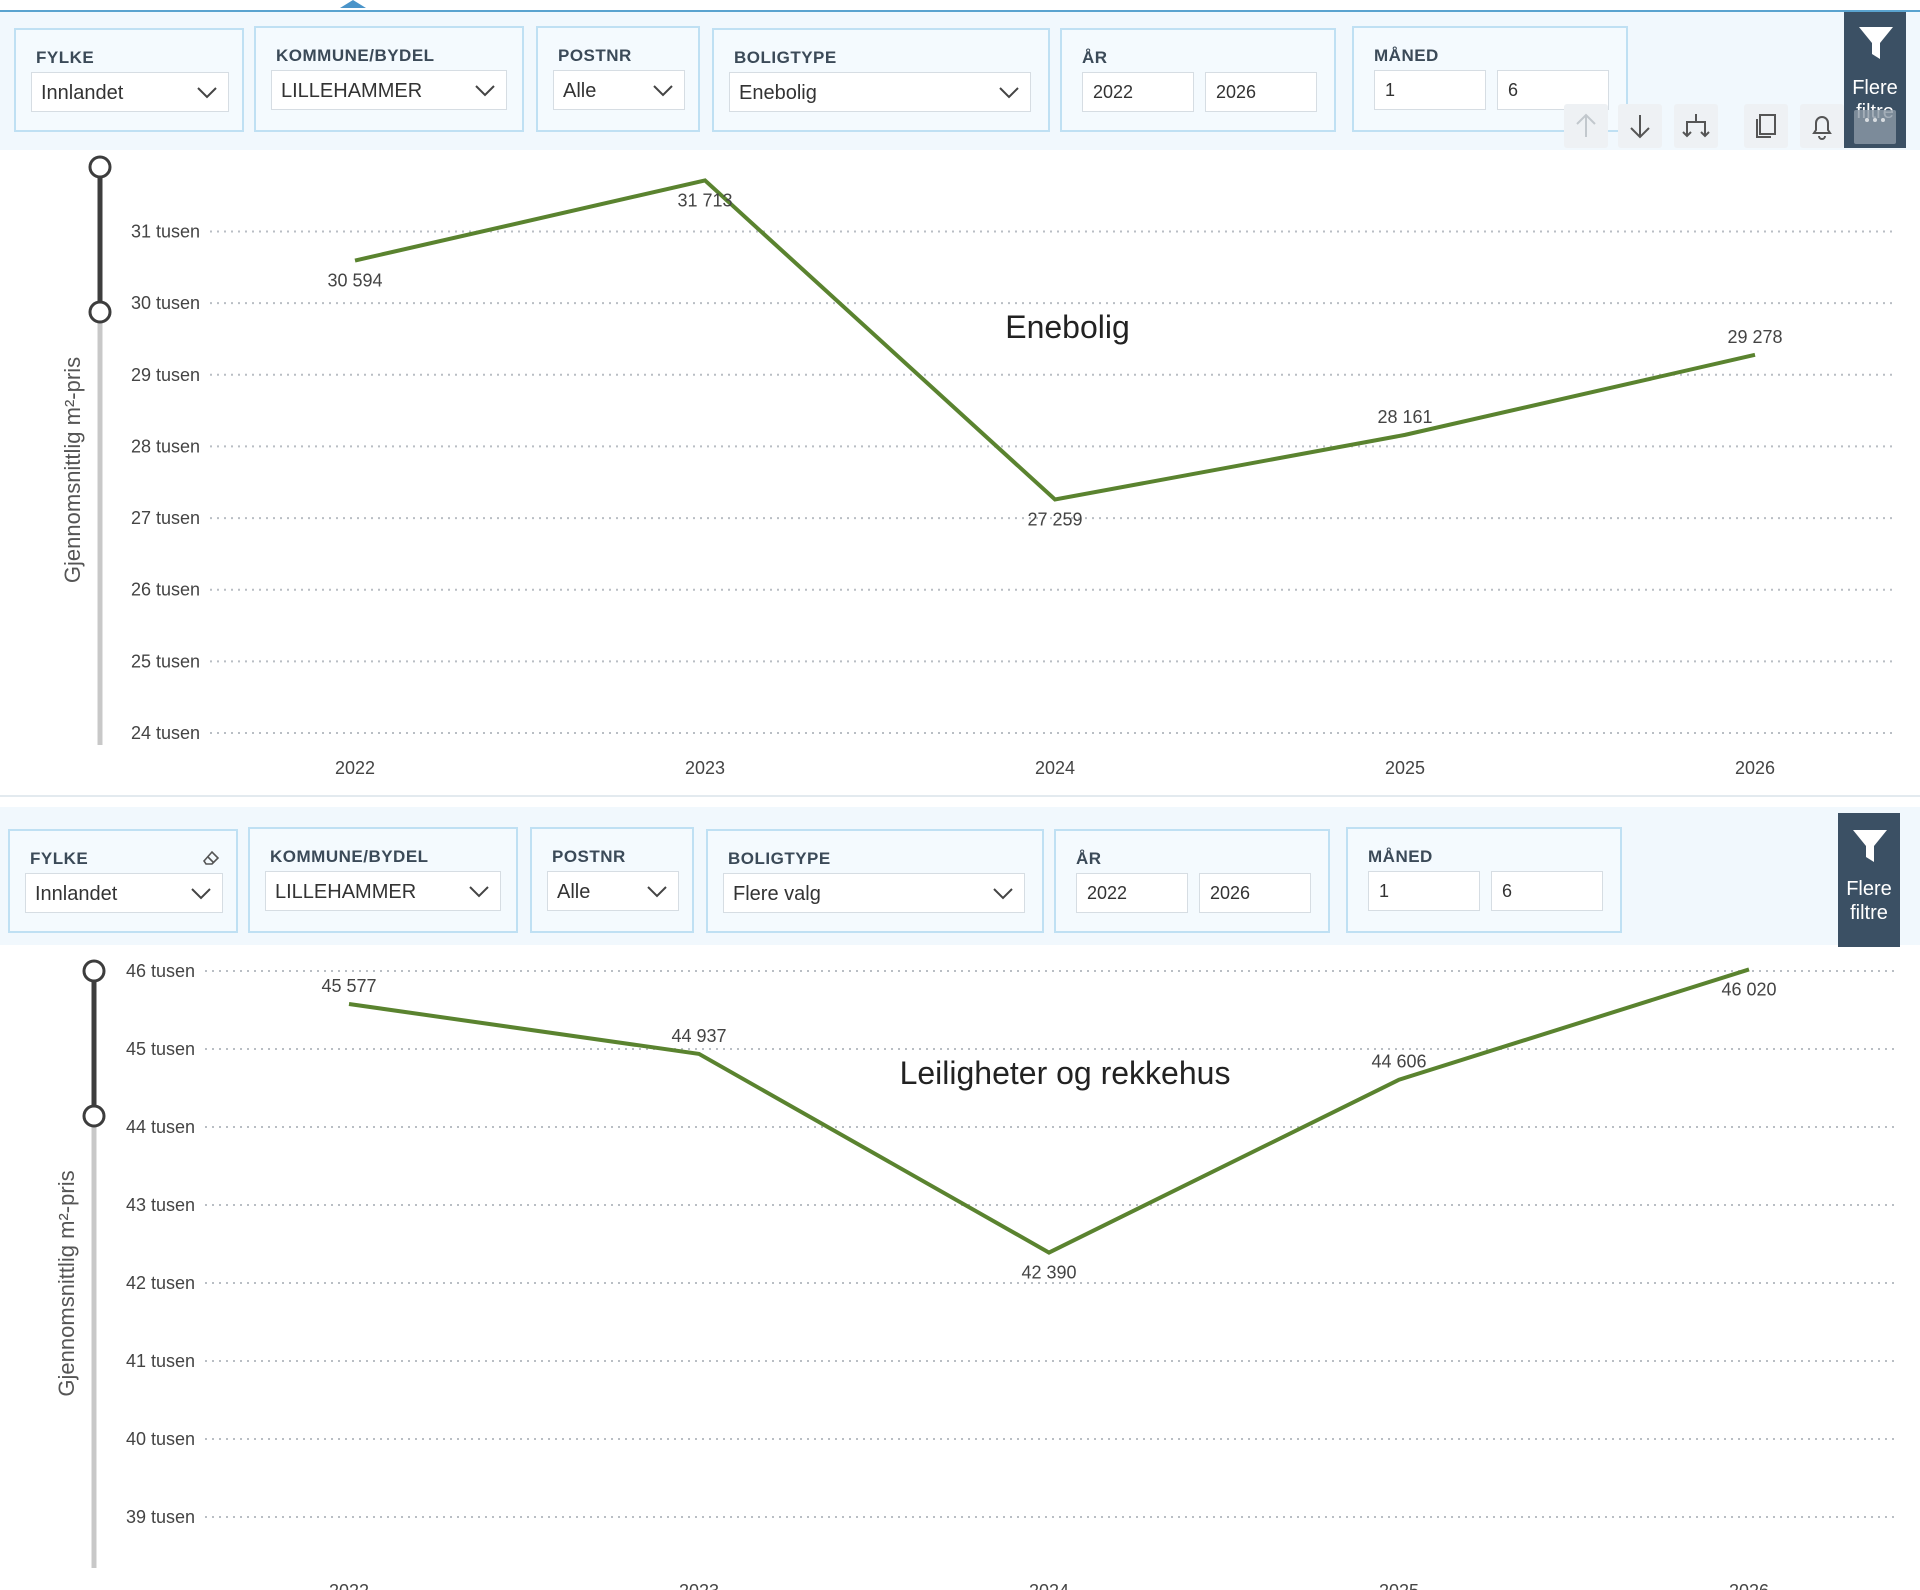  Describe the element at coordinates (1095, 57) in the screenshot. I see `filter-ar-label: ÅR` at that location.